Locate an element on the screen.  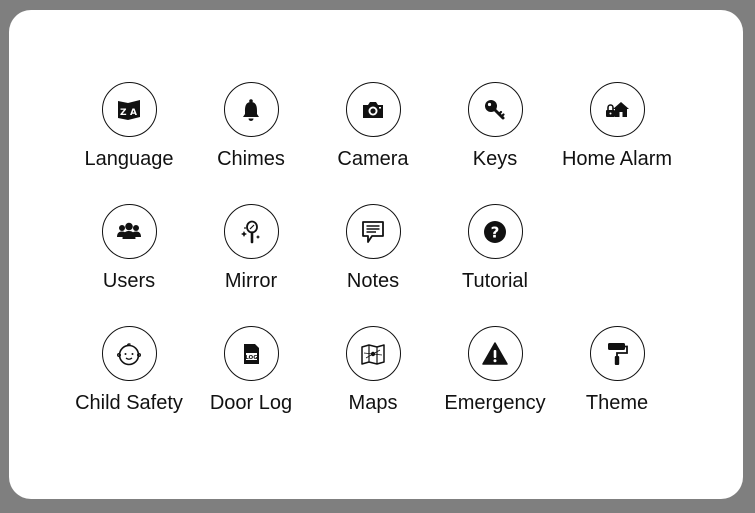
tile-emergency: Emergency is located at coordinates (495, 381).